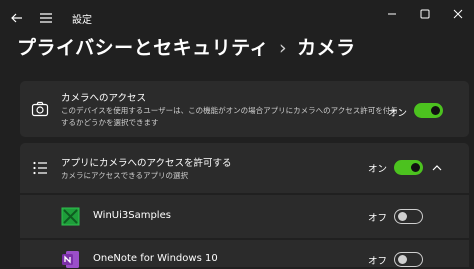 The width and height of the screenshot is (474, 269). Describe the element at coordinates (437, 168) in the screenshot. I see `chevron-up-icon` at that location.